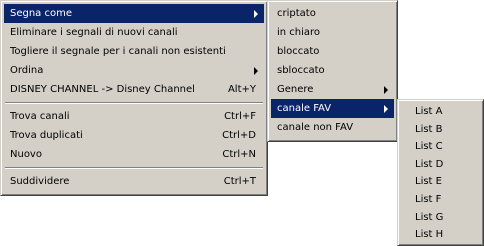 The image size is (484, 246). I want to click on menu-item-eliminare-segnali: Eliminare i segnali di nuovi canali, so click(134, 32).